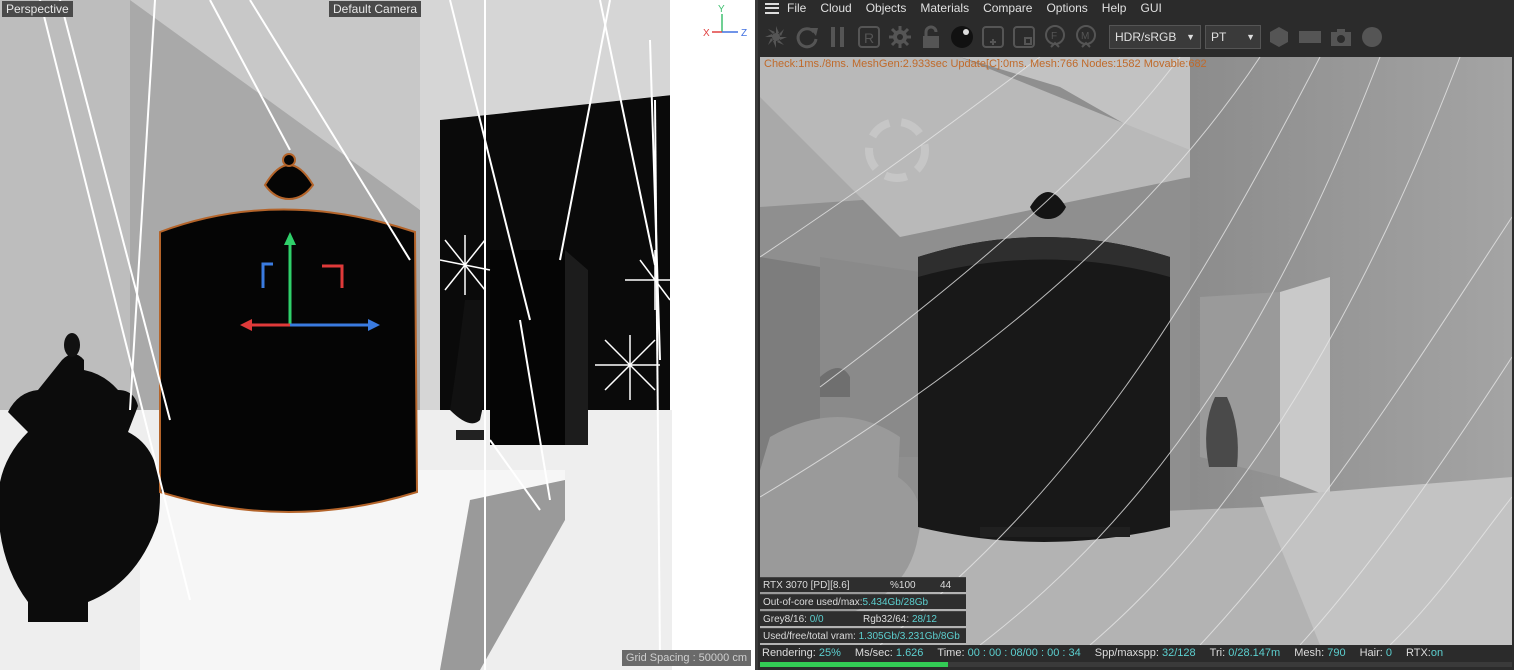  What do you see at coordinates (873, 653) in the screenshot?
I see `ms-label: Ms/sec:` at bounding box center [873, 653].